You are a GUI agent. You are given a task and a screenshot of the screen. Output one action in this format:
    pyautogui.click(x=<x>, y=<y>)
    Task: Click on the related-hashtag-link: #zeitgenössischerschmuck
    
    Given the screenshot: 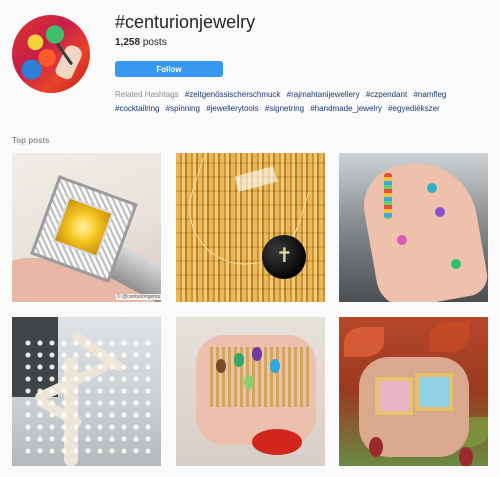 What is the action you would take?
    pyautogui.click(x=233, y=94)
    